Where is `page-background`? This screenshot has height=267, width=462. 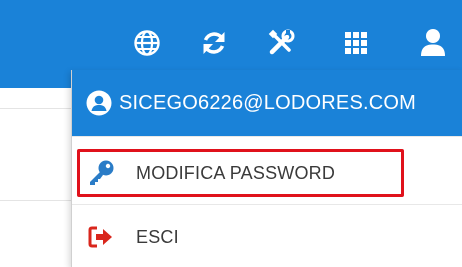 page-background is located at coordinates (36, 177).